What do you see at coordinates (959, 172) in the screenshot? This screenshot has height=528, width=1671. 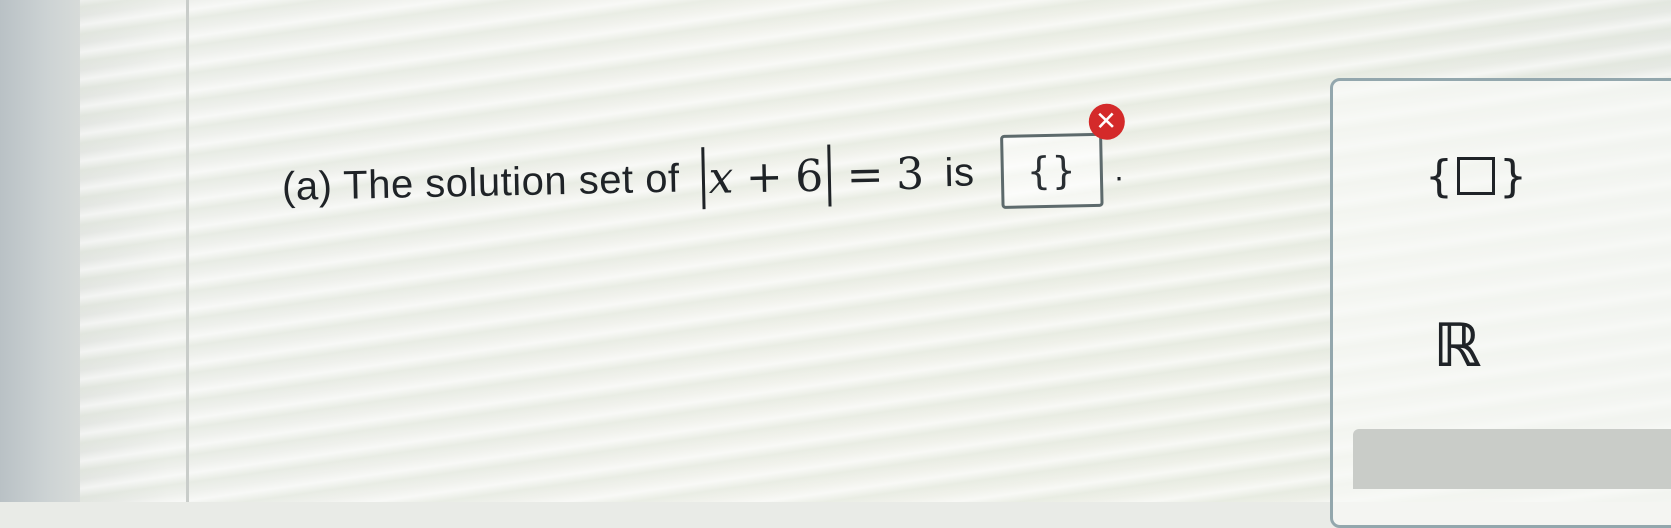 I see `is-word: is` at bounding box center [959, 172].